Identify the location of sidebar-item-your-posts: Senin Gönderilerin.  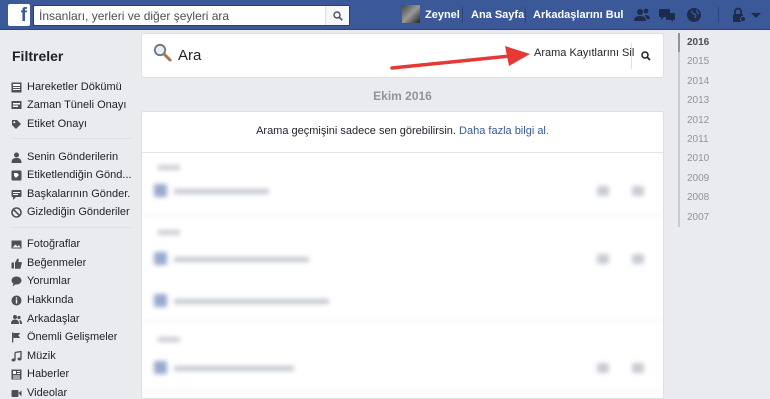
(71, 157).